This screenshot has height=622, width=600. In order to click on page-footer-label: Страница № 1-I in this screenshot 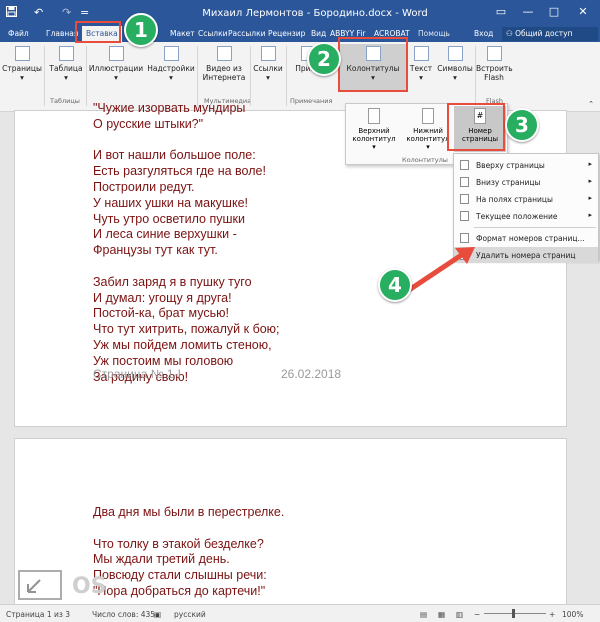, I will do `click(137, 374)`.